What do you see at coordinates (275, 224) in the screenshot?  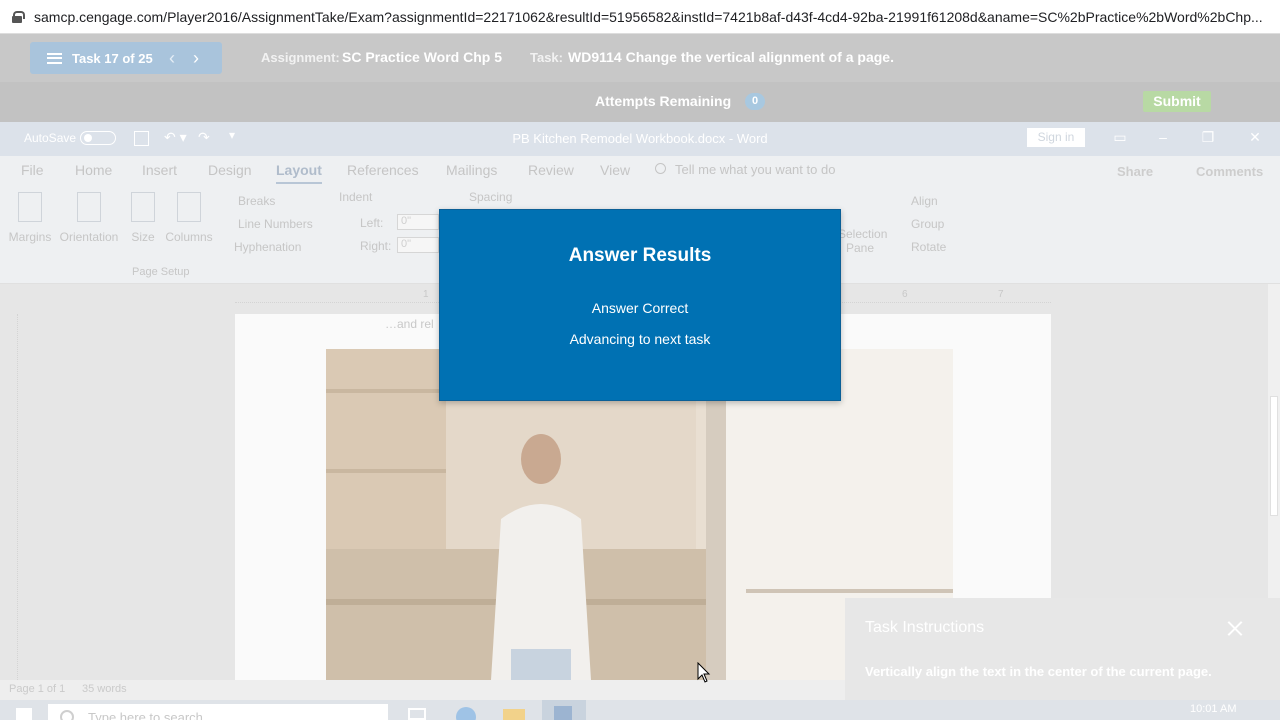 I see `line-numbers-button: Line Numbers` at bounding box center [275, 224].